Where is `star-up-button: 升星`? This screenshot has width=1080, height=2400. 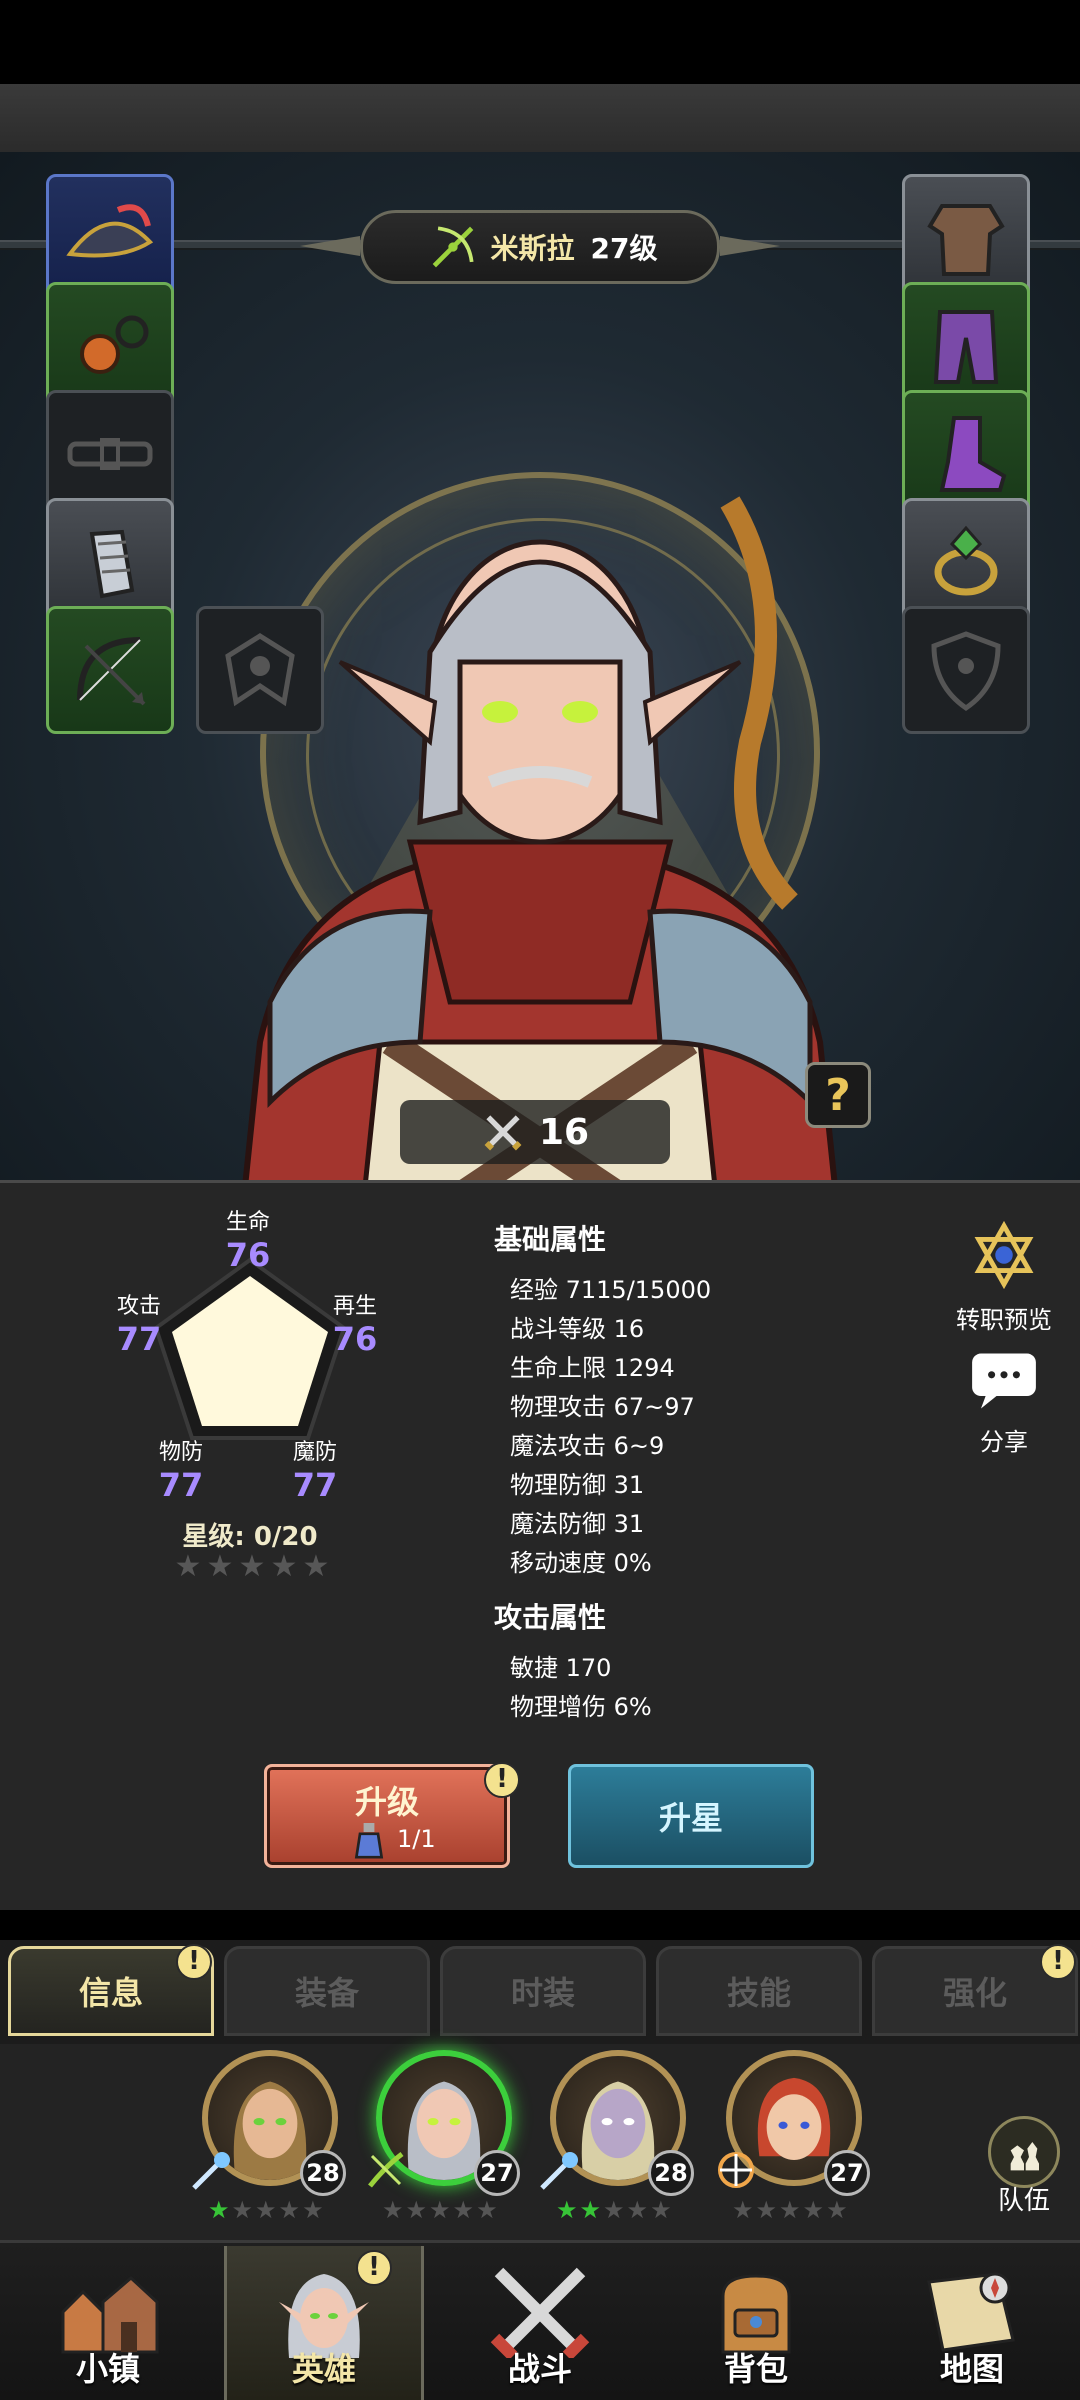 star-up-button: 升星 is located at coordinates (691, 1816).